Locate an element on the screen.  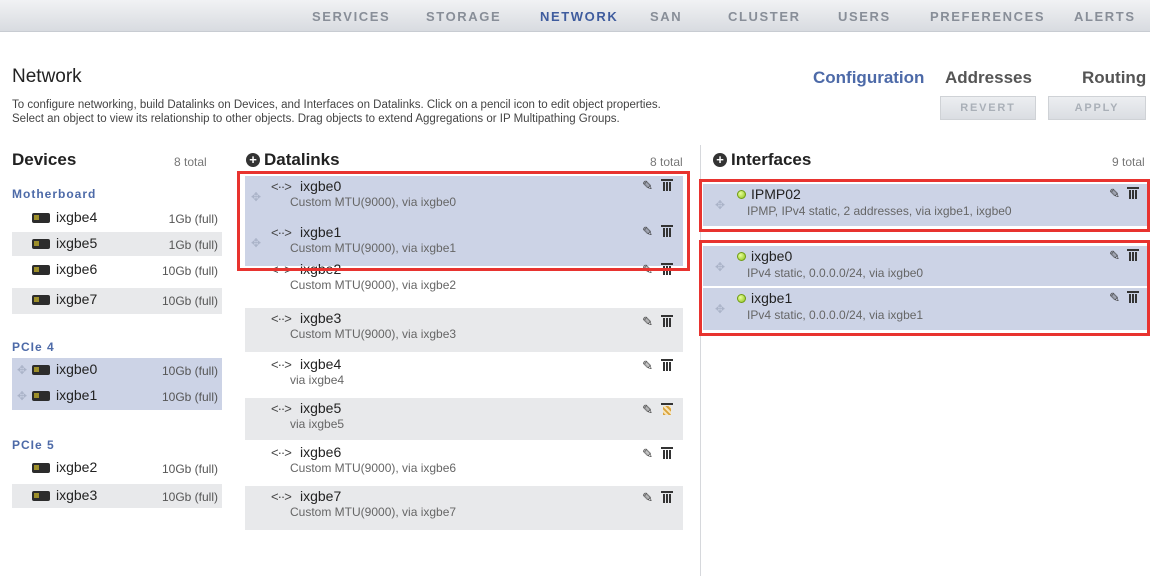
device-name: ixgbe5 is located at coordinates (77, 243).